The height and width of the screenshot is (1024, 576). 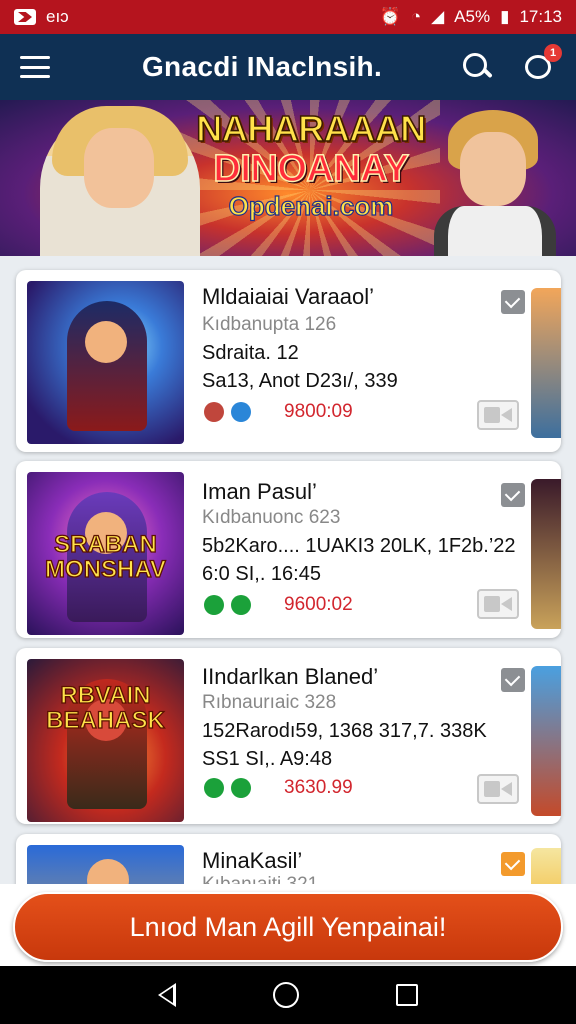 I want to click on list-item: MinaKasil’ Kıbanıaiti 321, so click(x=288, y=859).